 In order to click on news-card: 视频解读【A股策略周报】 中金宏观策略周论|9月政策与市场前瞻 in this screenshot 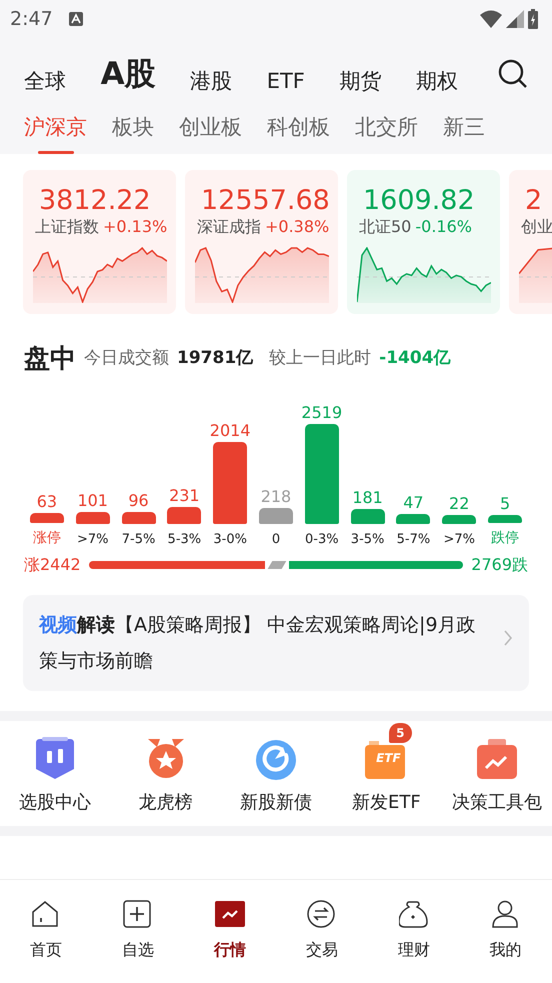, I will do `click(276, 643)`.